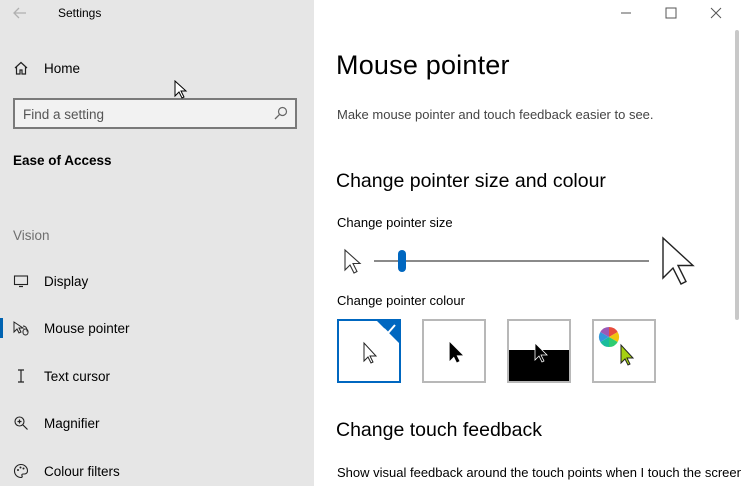 Image resolution: width=741 pixels, height=486 pixels. What do you see at coordinates (737, 175) in the screenshot?
I see `scrollbar` at bounding box center [737, 175].